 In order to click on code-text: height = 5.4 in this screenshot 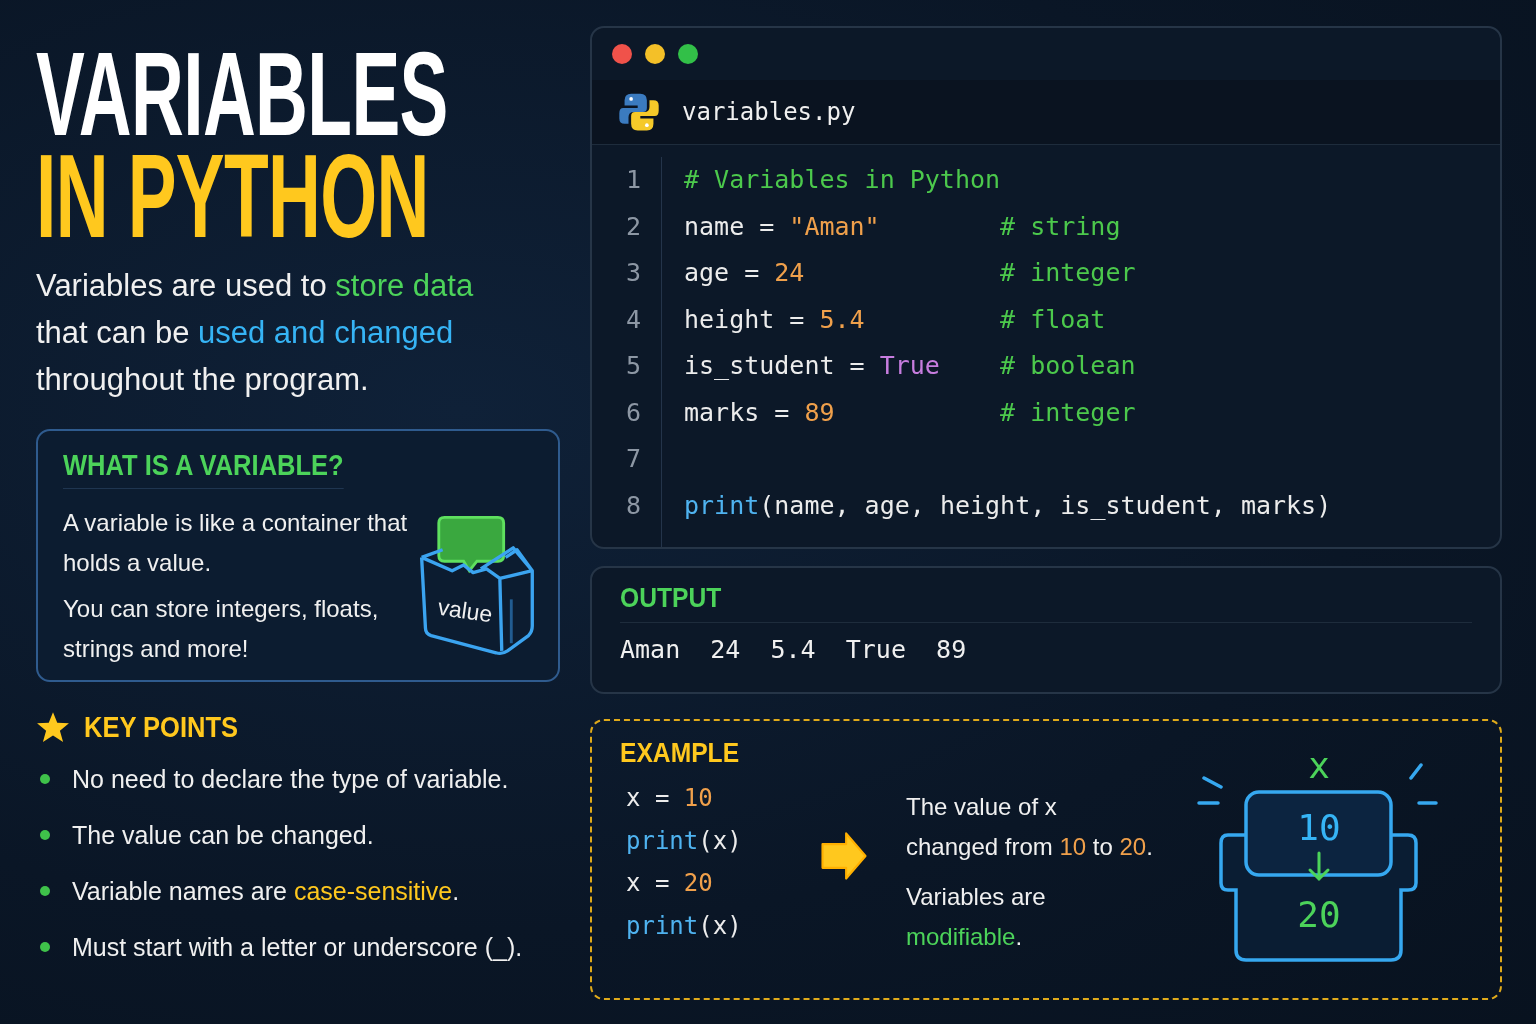, I will do `click(775, 319)`.